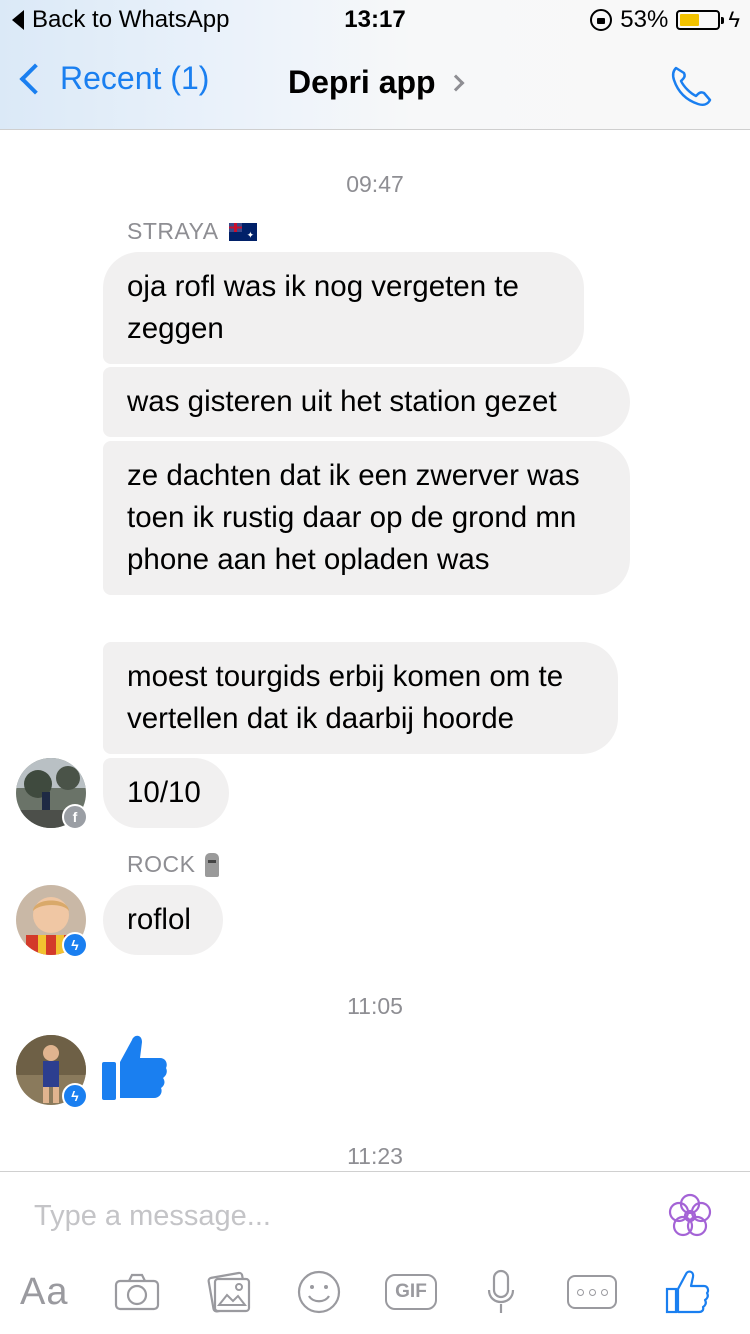 Image resolution: width=750 pixels, height=1334 pixels. I want to click on sender-name: ROCK, so click(173, 864).